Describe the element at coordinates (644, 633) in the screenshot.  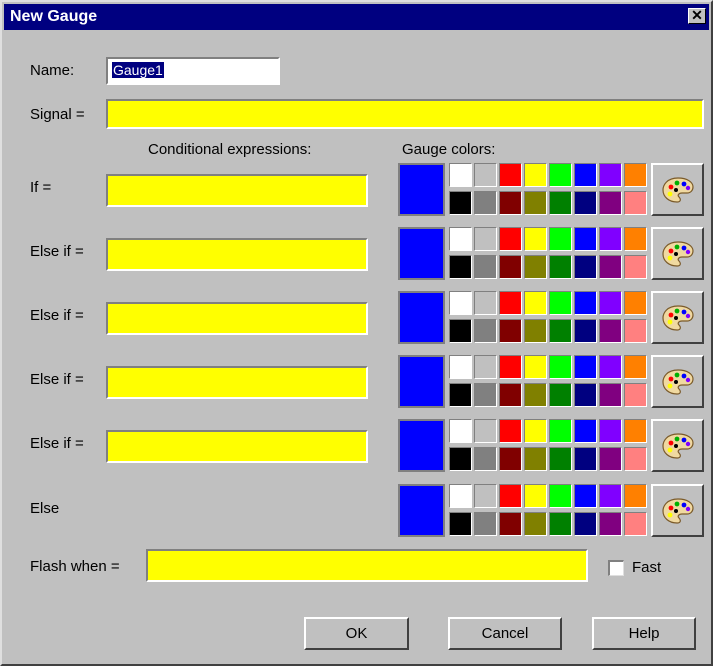
I see `help-button: Help` at that location.